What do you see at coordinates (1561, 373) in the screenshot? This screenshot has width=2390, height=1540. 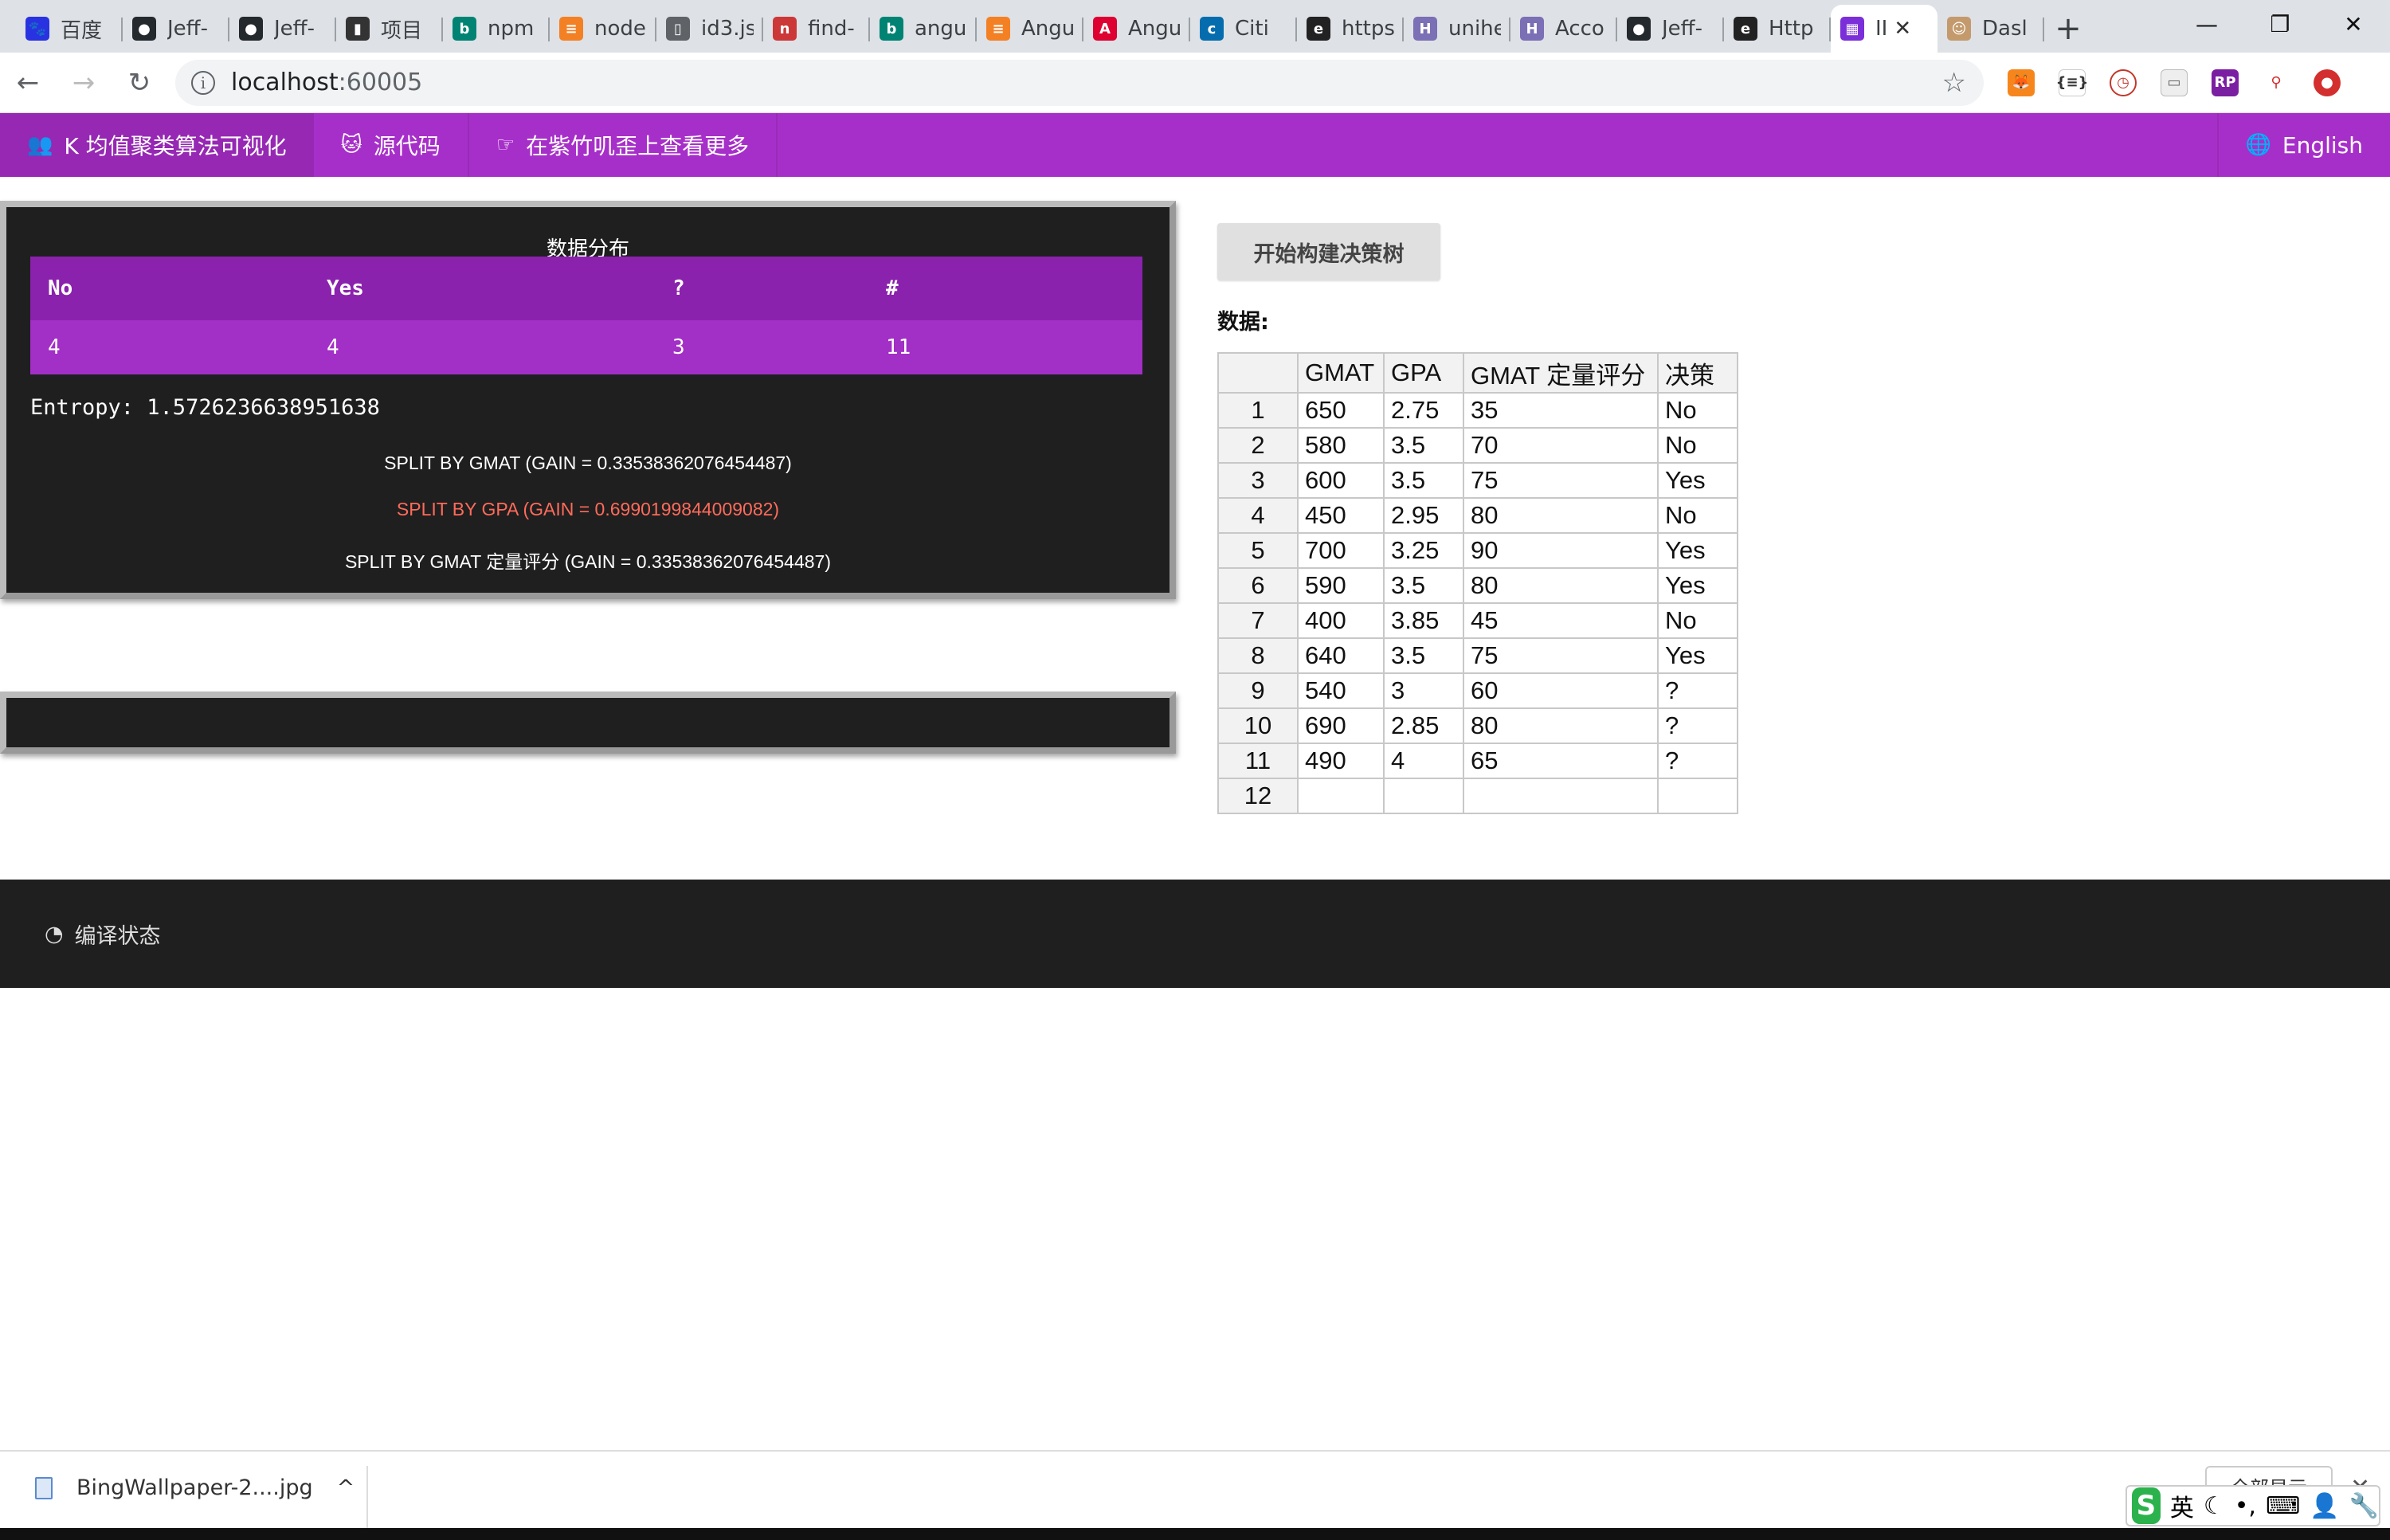 I see `column-header: GMAT 定量评分` at bounding box center [1561, 373].